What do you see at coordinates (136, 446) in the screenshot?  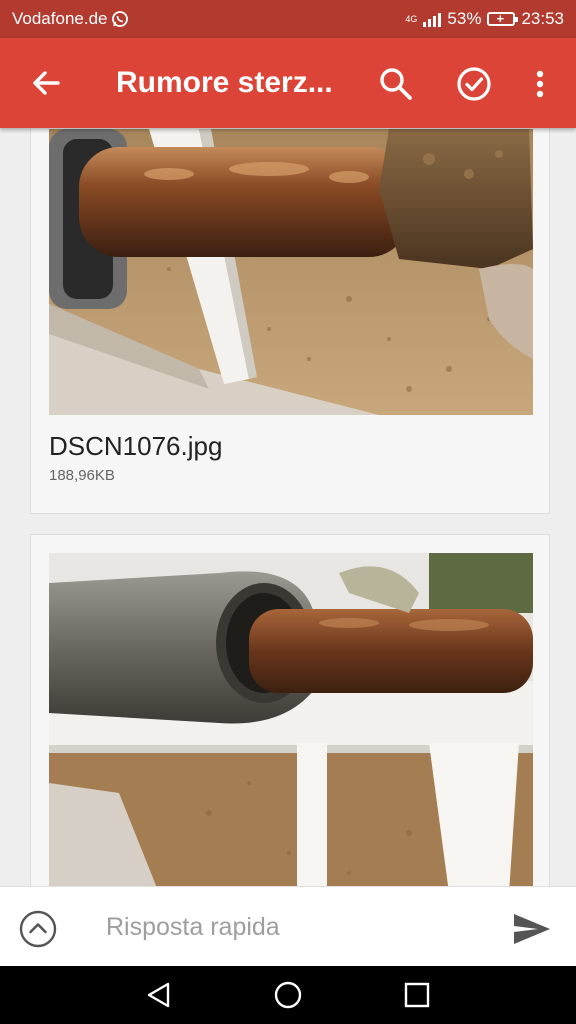 I see `attachment-filename: DSCN1076.jpg` at bounding box center [136, 446].